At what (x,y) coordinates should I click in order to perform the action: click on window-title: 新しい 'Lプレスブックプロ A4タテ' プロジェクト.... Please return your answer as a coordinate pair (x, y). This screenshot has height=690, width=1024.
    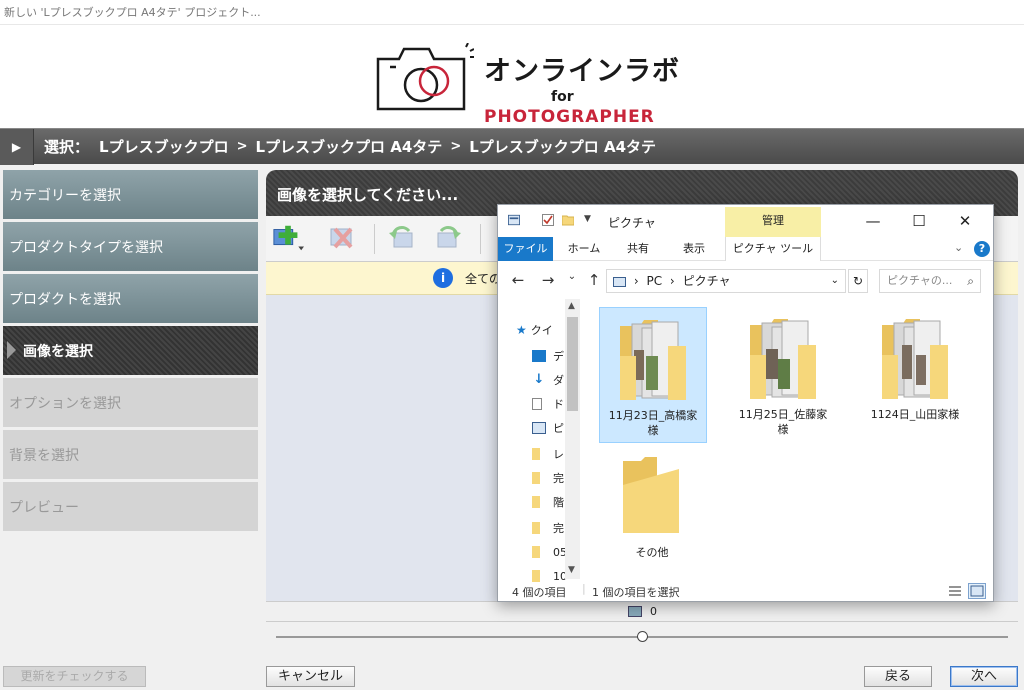
    Looking at the image, I should click on (512, 12).